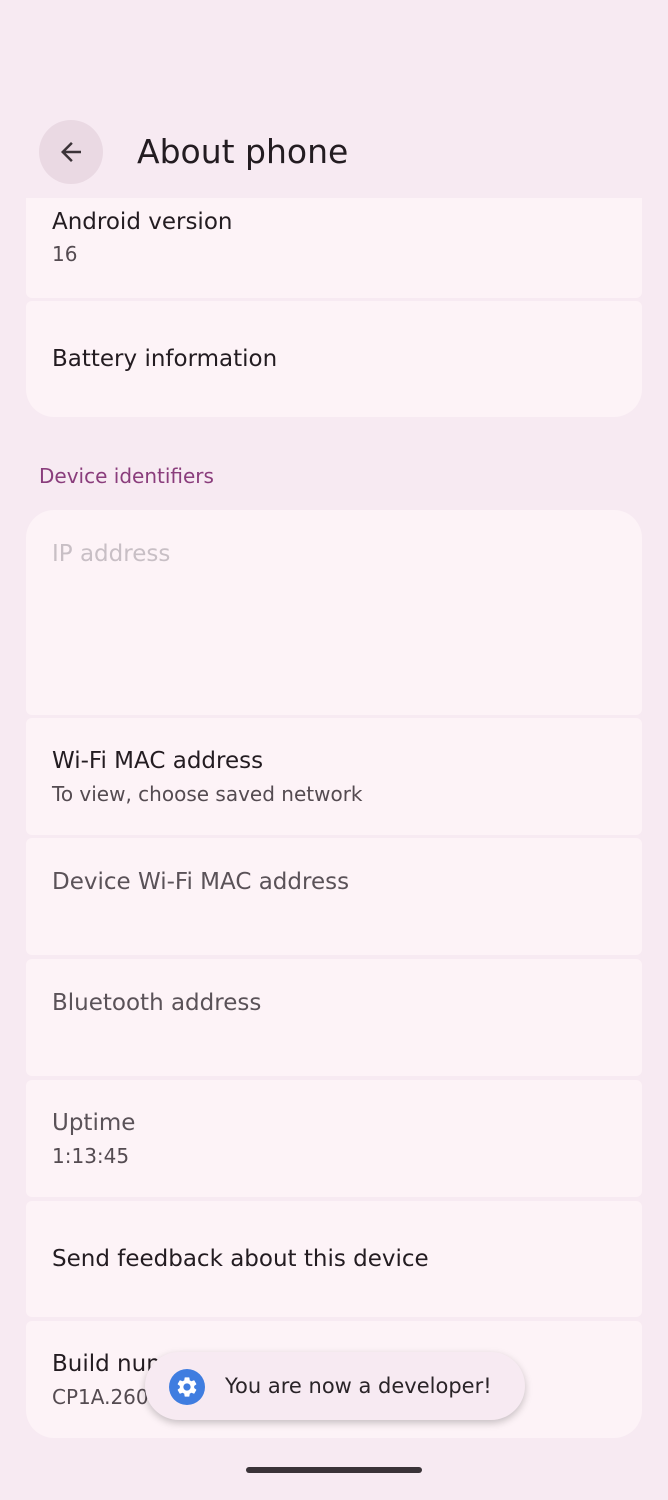  What do you see at coordinates (65, 254) in the screenshot?
I see `row-subtitle: 16` at bounding box center [65, 254].